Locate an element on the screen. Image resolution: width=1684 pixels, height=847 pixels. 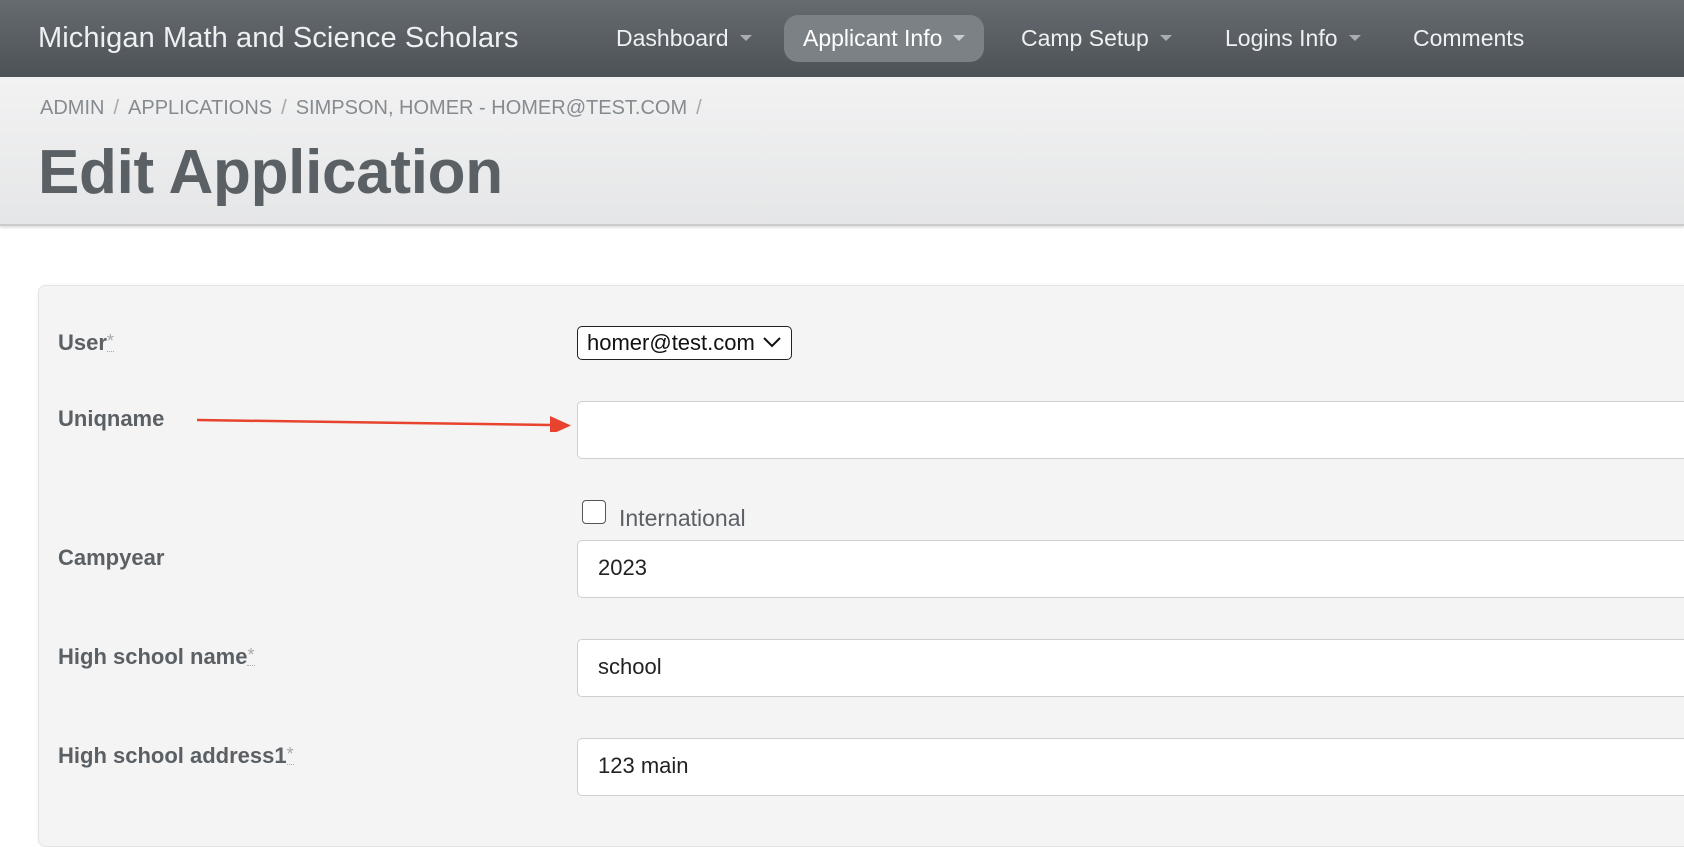
high-school-name-label: High school name* is located at coordinates (156, 657).